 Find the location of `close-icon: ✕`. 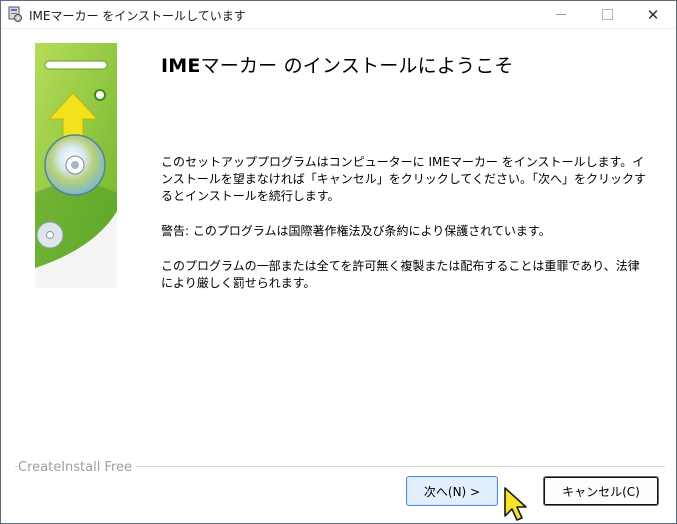

close-icon: ✕ is located at coordinates (653, 14).